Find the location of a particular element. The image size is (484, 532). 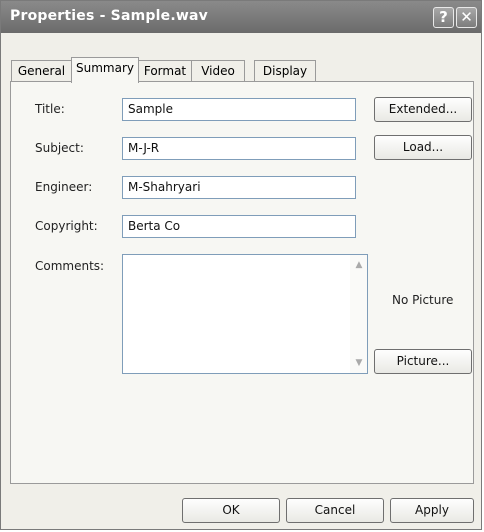

close-button: ✕ is located at coordinates (466, 17).